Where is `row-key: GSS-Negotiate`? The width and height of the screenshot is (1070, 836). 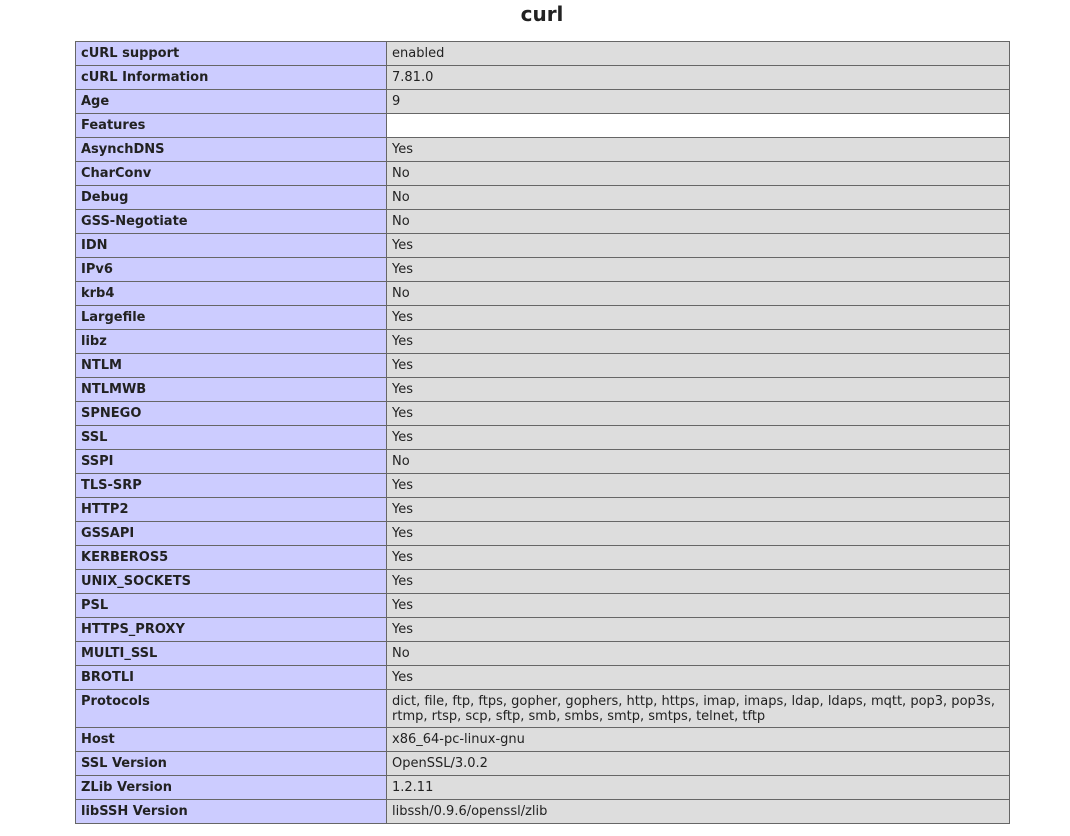 row-key: GSS-Negotiate is located at coordinates (231, 221).